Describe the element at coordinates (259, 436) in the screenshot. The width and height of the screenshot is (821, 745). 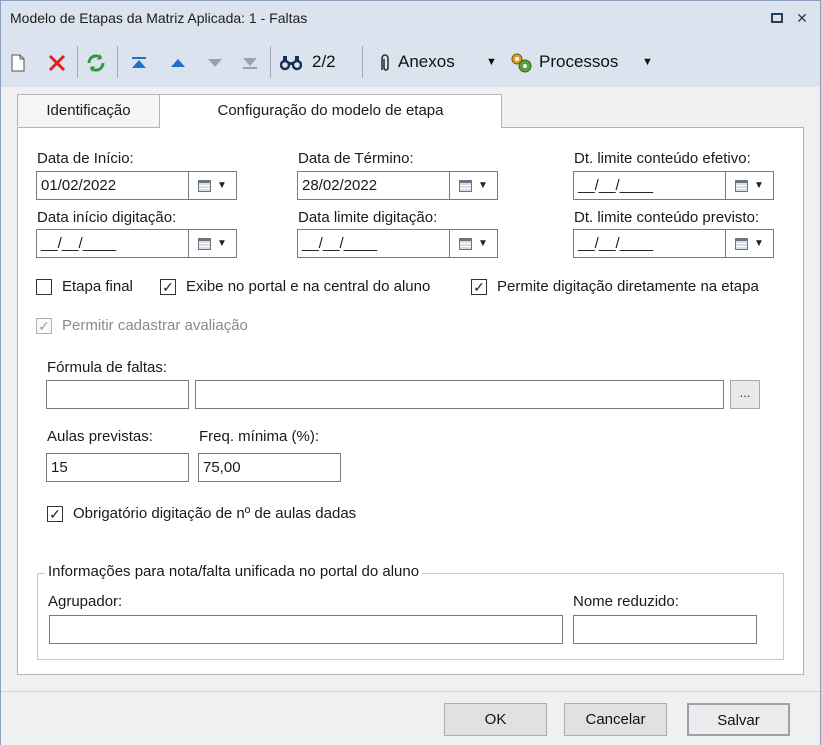
I see `freq-minima-label: Freq. mínima (%):` at that location.